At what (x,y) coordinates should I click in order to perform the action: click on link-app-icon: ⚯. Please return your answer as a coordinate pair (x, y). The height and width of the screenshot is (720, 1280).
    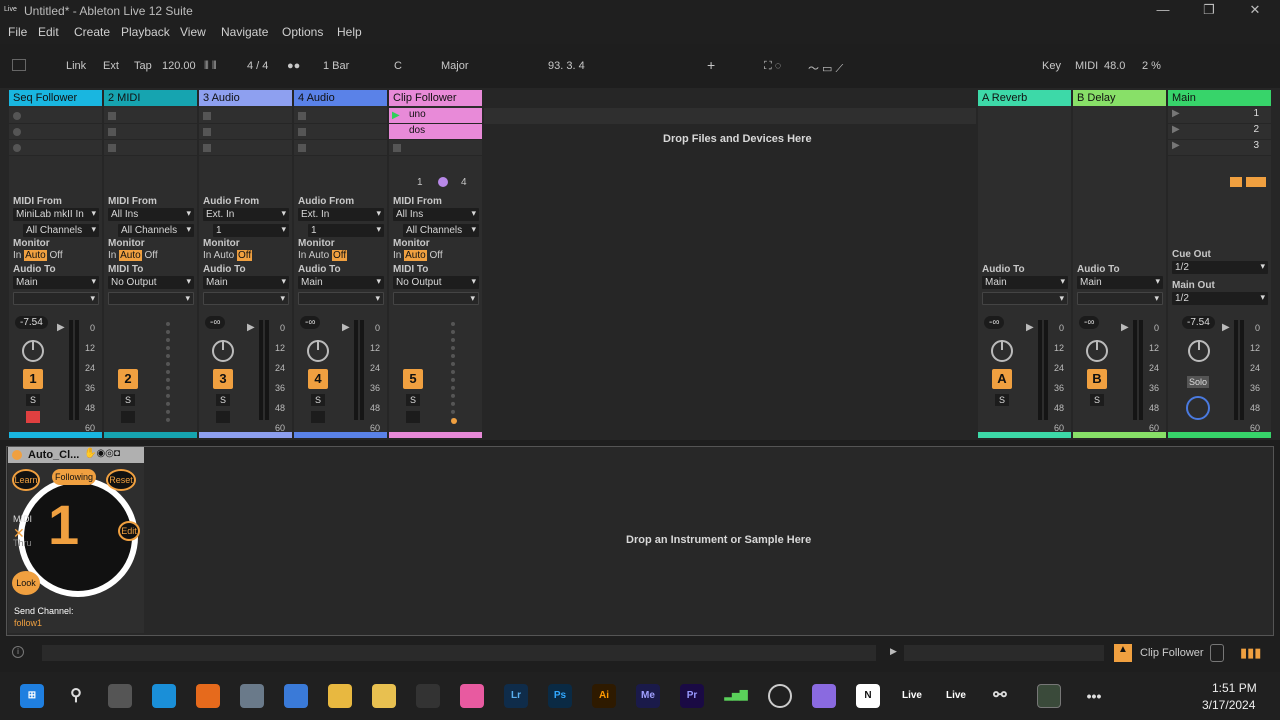
    Looking at the image, I should click on (1000, 696).